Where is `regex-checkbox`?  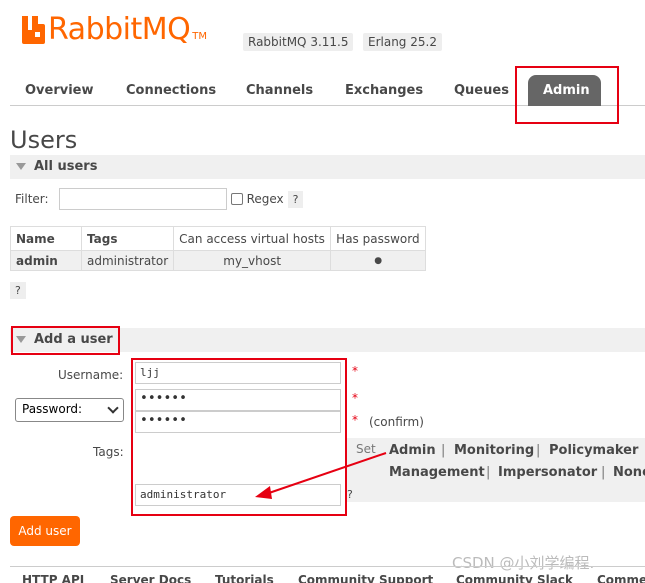 regex-checkbox is located at coordinates (236, 199).